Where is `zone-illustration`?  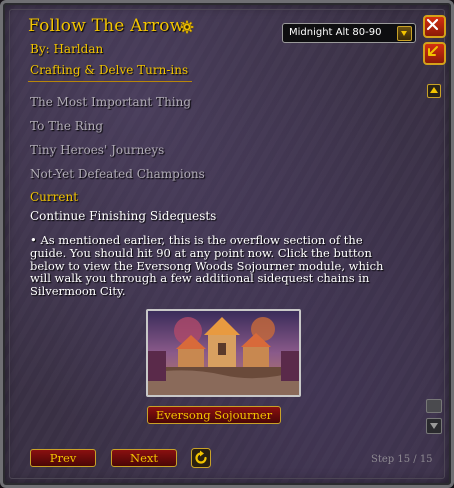 zone-illustration is located at coordinates (223, 353).